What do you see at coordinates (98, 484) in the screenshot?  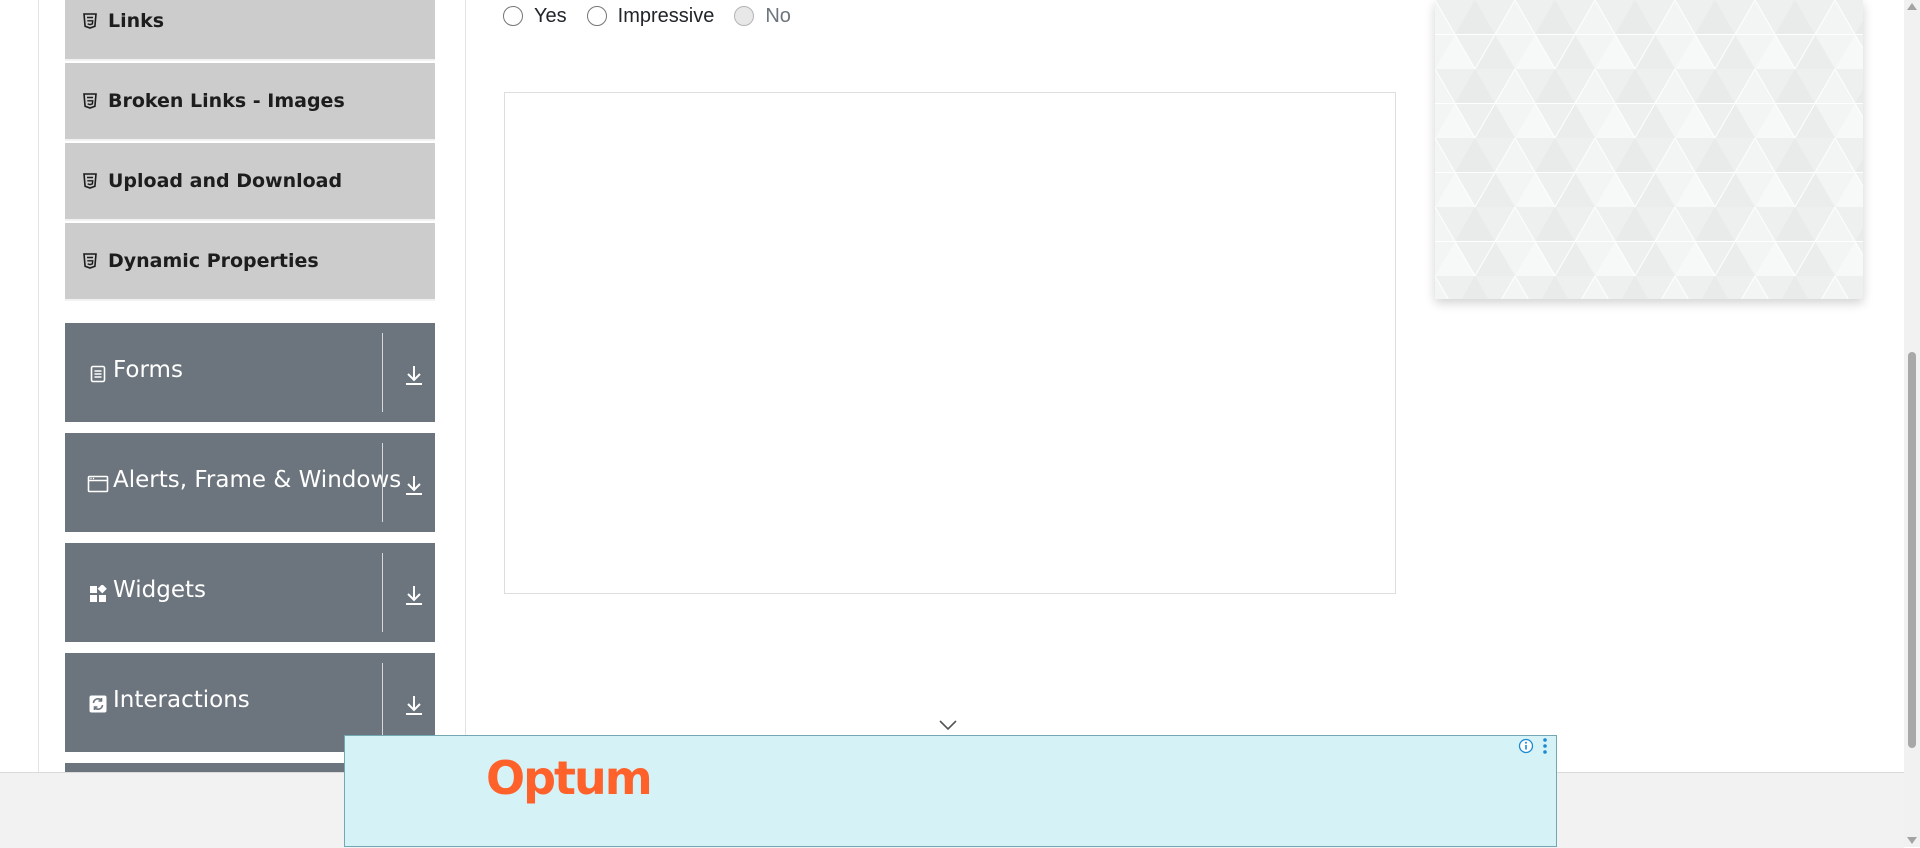 I see `window-icon` at bounding box center [98, 484].